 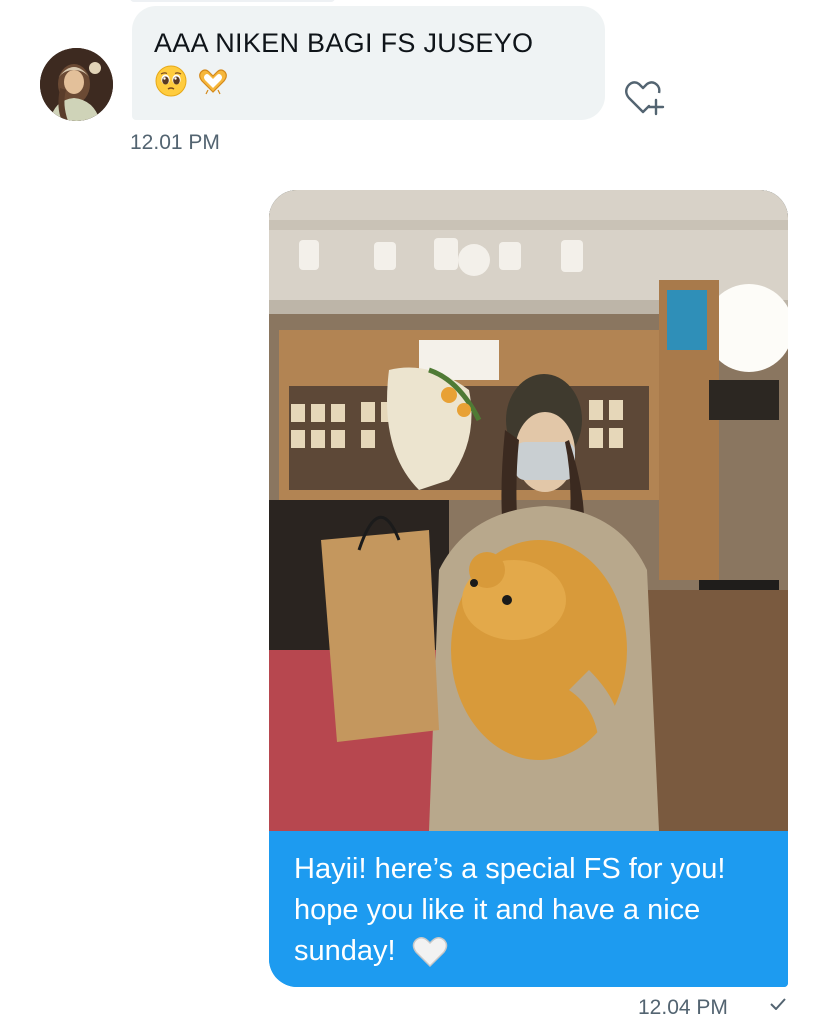 What do you see at coordinates (368, 81) in the screenshot?
I see `incoming-emoji-row` at bounding box center [368, 81].